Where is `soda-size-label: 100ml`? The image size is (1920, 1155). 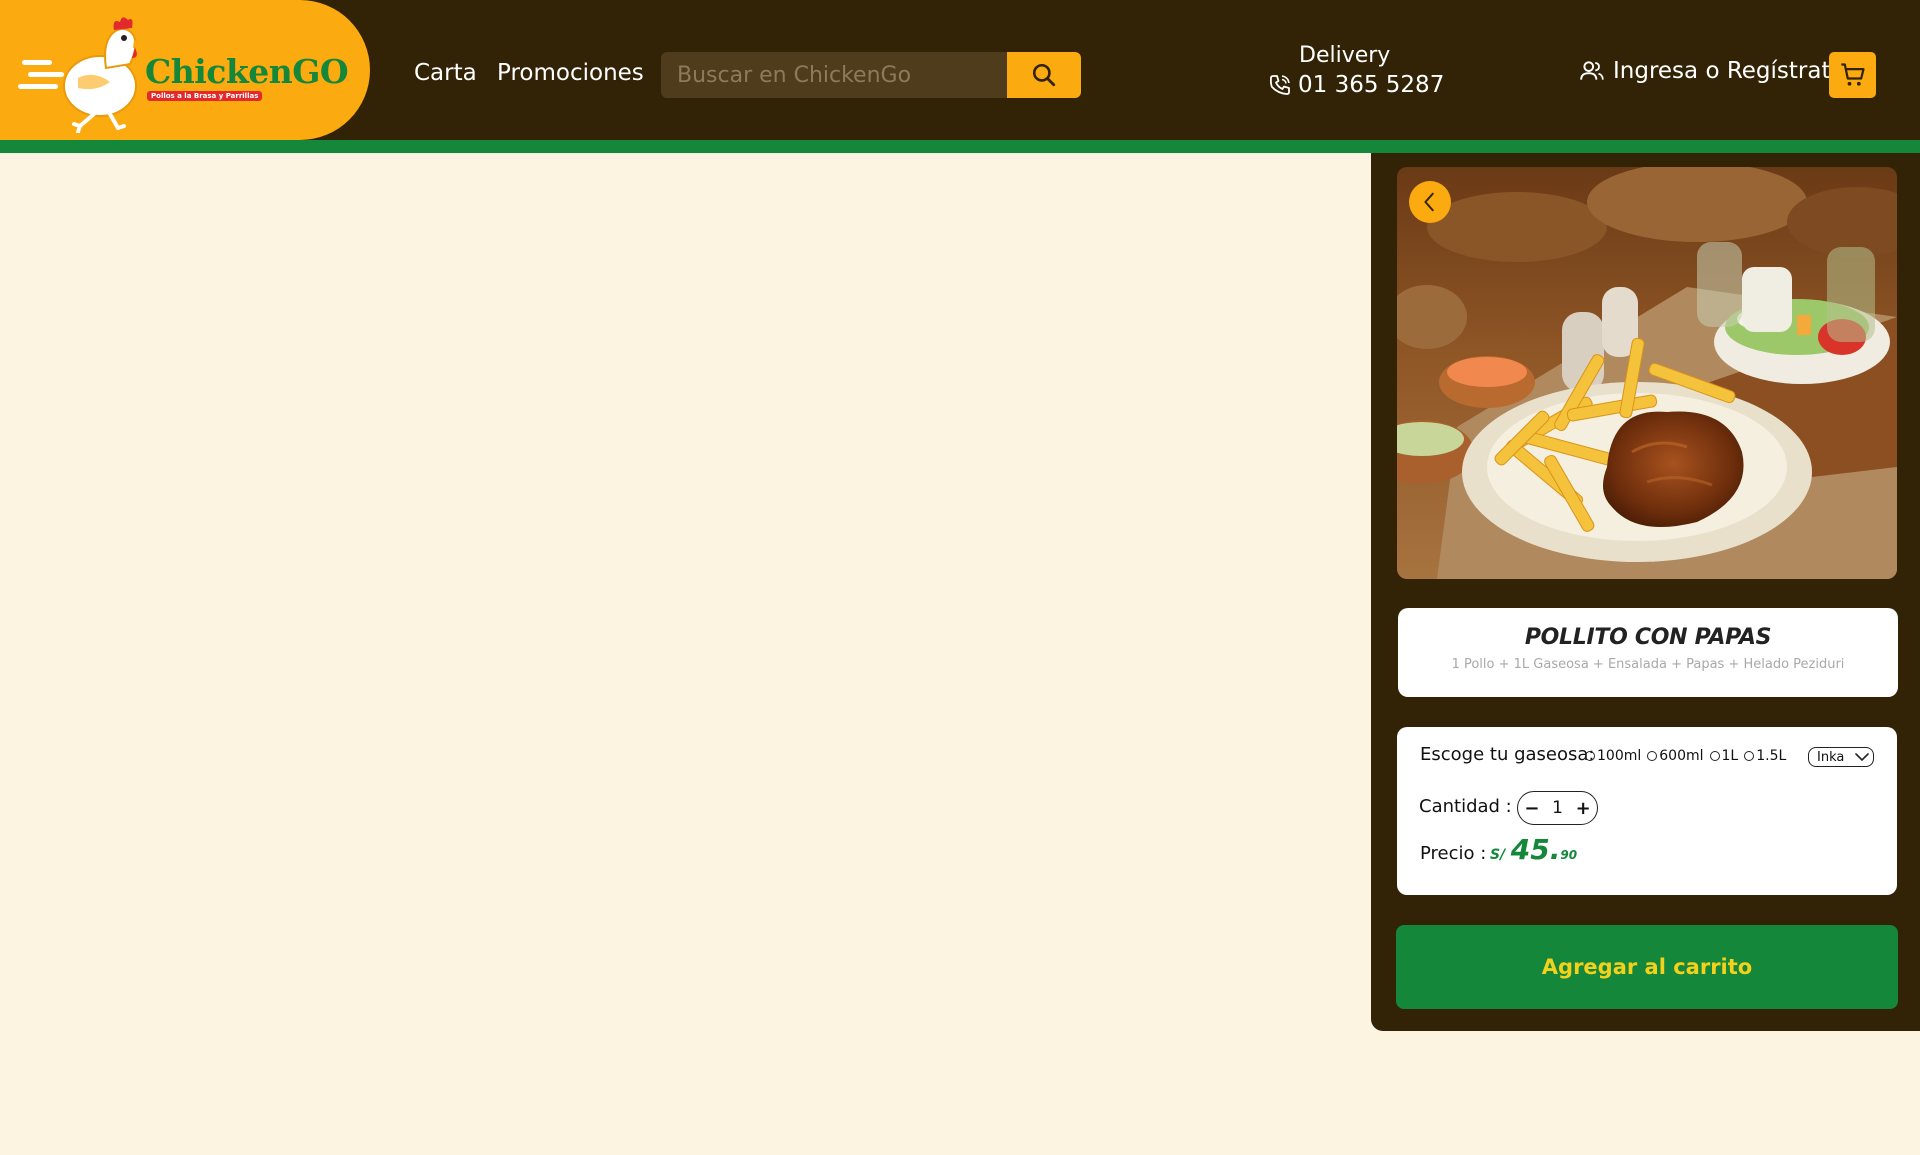
soda-size-label: 100ml is located at coordinates (1619, 756).